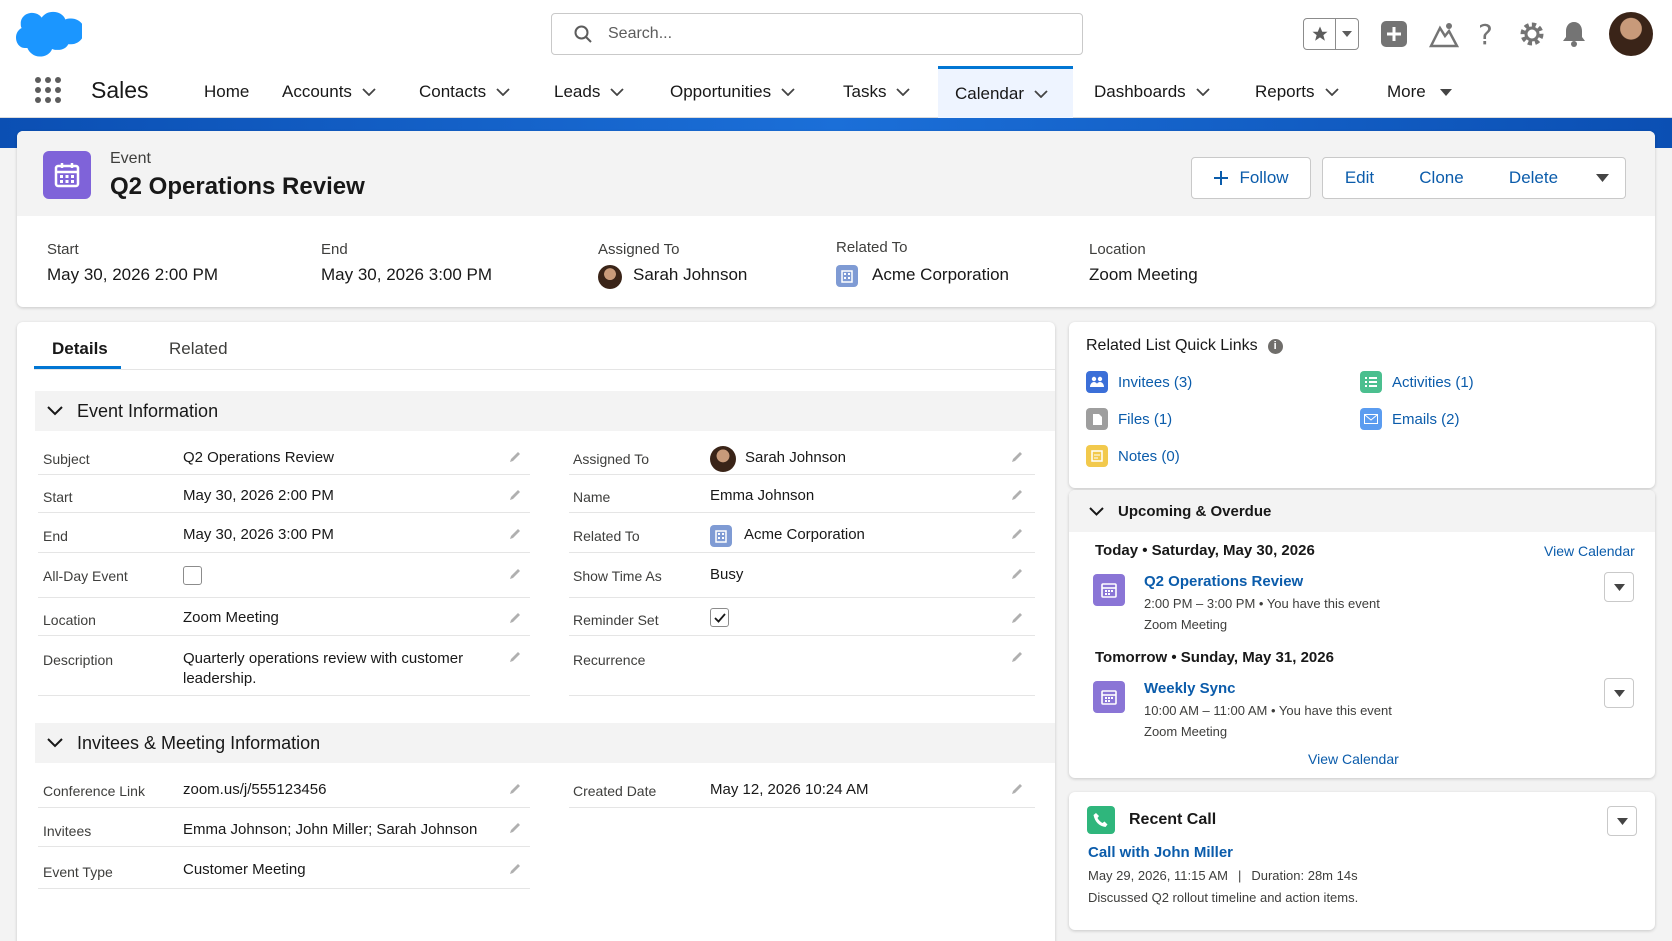 This screenshot has width=1672, height=941. I want to click on nav-contacts: Contacts, so click(464, 92).